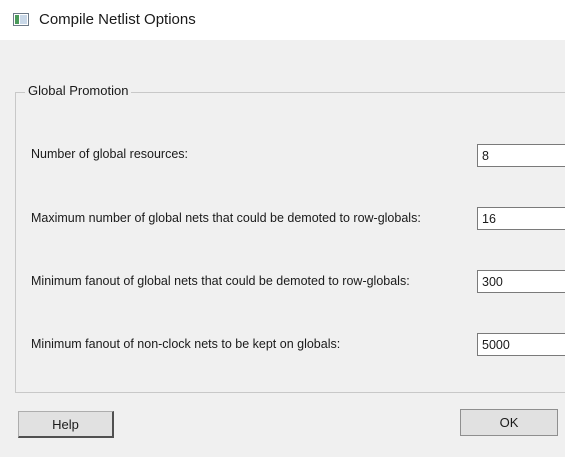 This screenshot has height=457, width=565. Describe the element at coordinates (521, 155) in the screenshot. I see `global-resources-input` at that location.